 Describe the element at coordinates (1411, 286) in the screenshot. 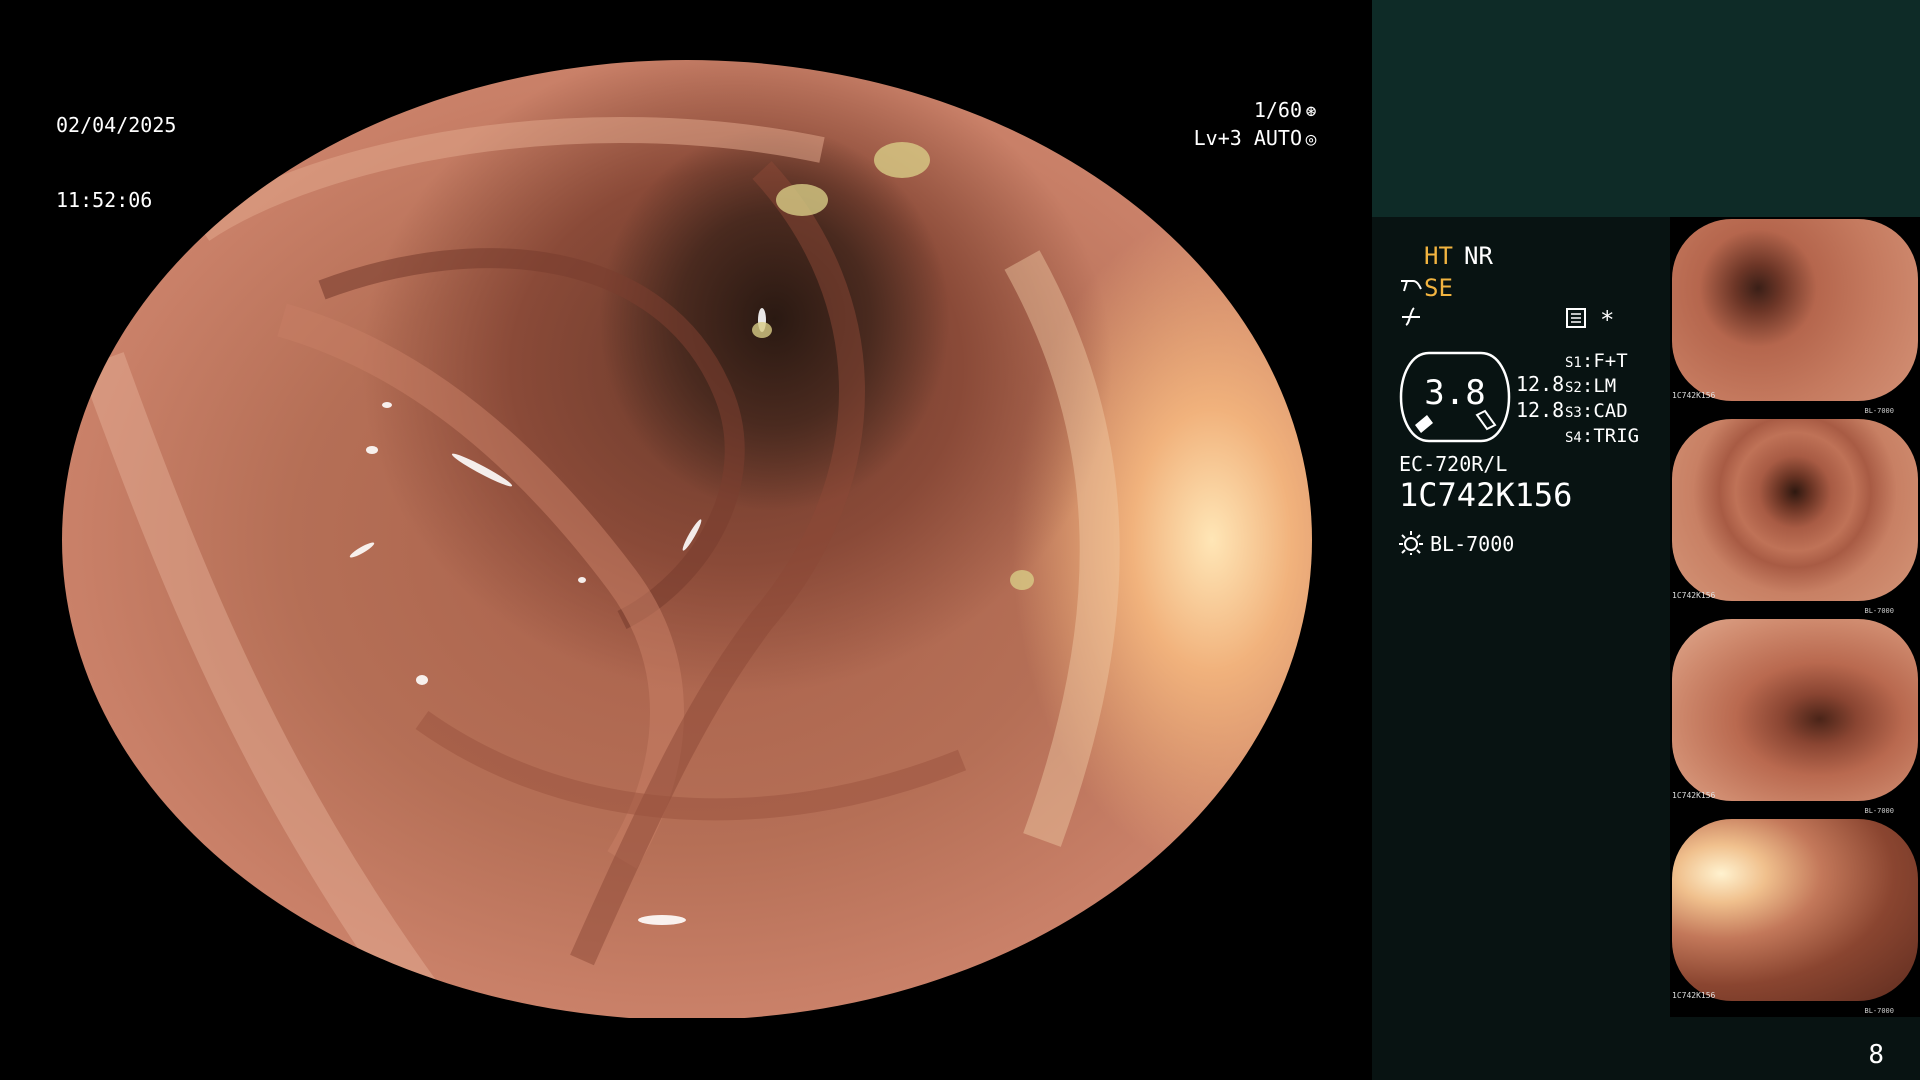

I see `structure-enhance-icon` at that location.